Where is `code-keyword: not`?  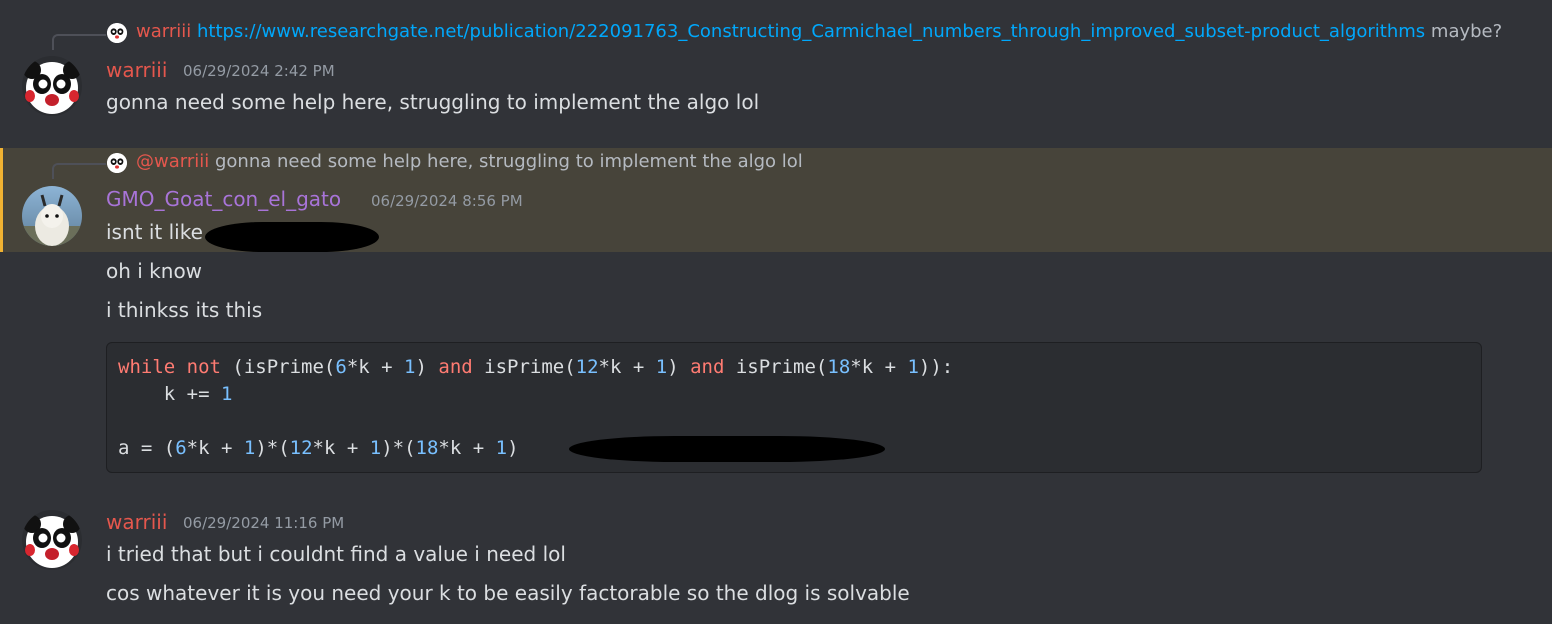 code-keyword: not is located at coordinates (203, 367).